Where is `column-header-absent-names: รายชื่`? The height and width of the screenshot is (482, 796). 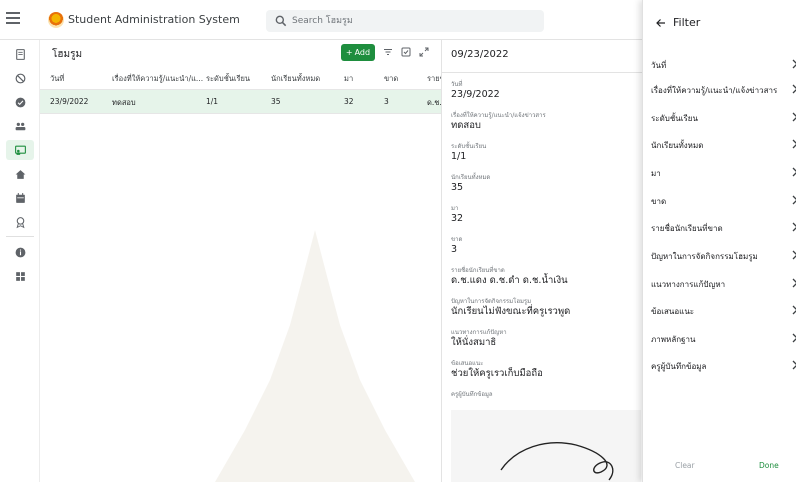 column-header-absent-names: รายชื่ is located at coordinates (434, 79).